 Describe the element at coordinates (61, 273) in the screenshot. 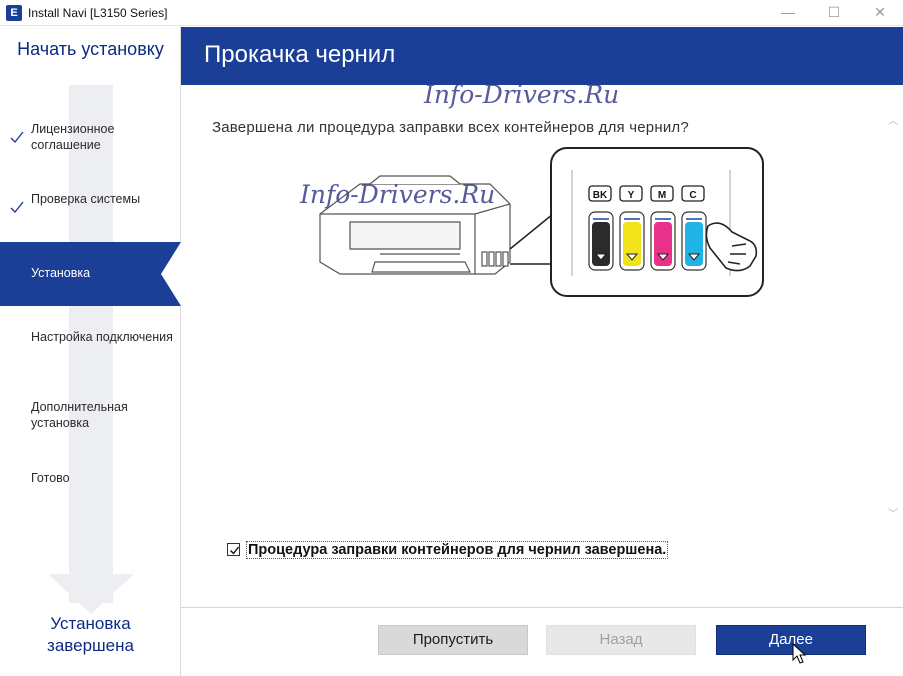

I see `sidebar-item-label: Установка` at that location.